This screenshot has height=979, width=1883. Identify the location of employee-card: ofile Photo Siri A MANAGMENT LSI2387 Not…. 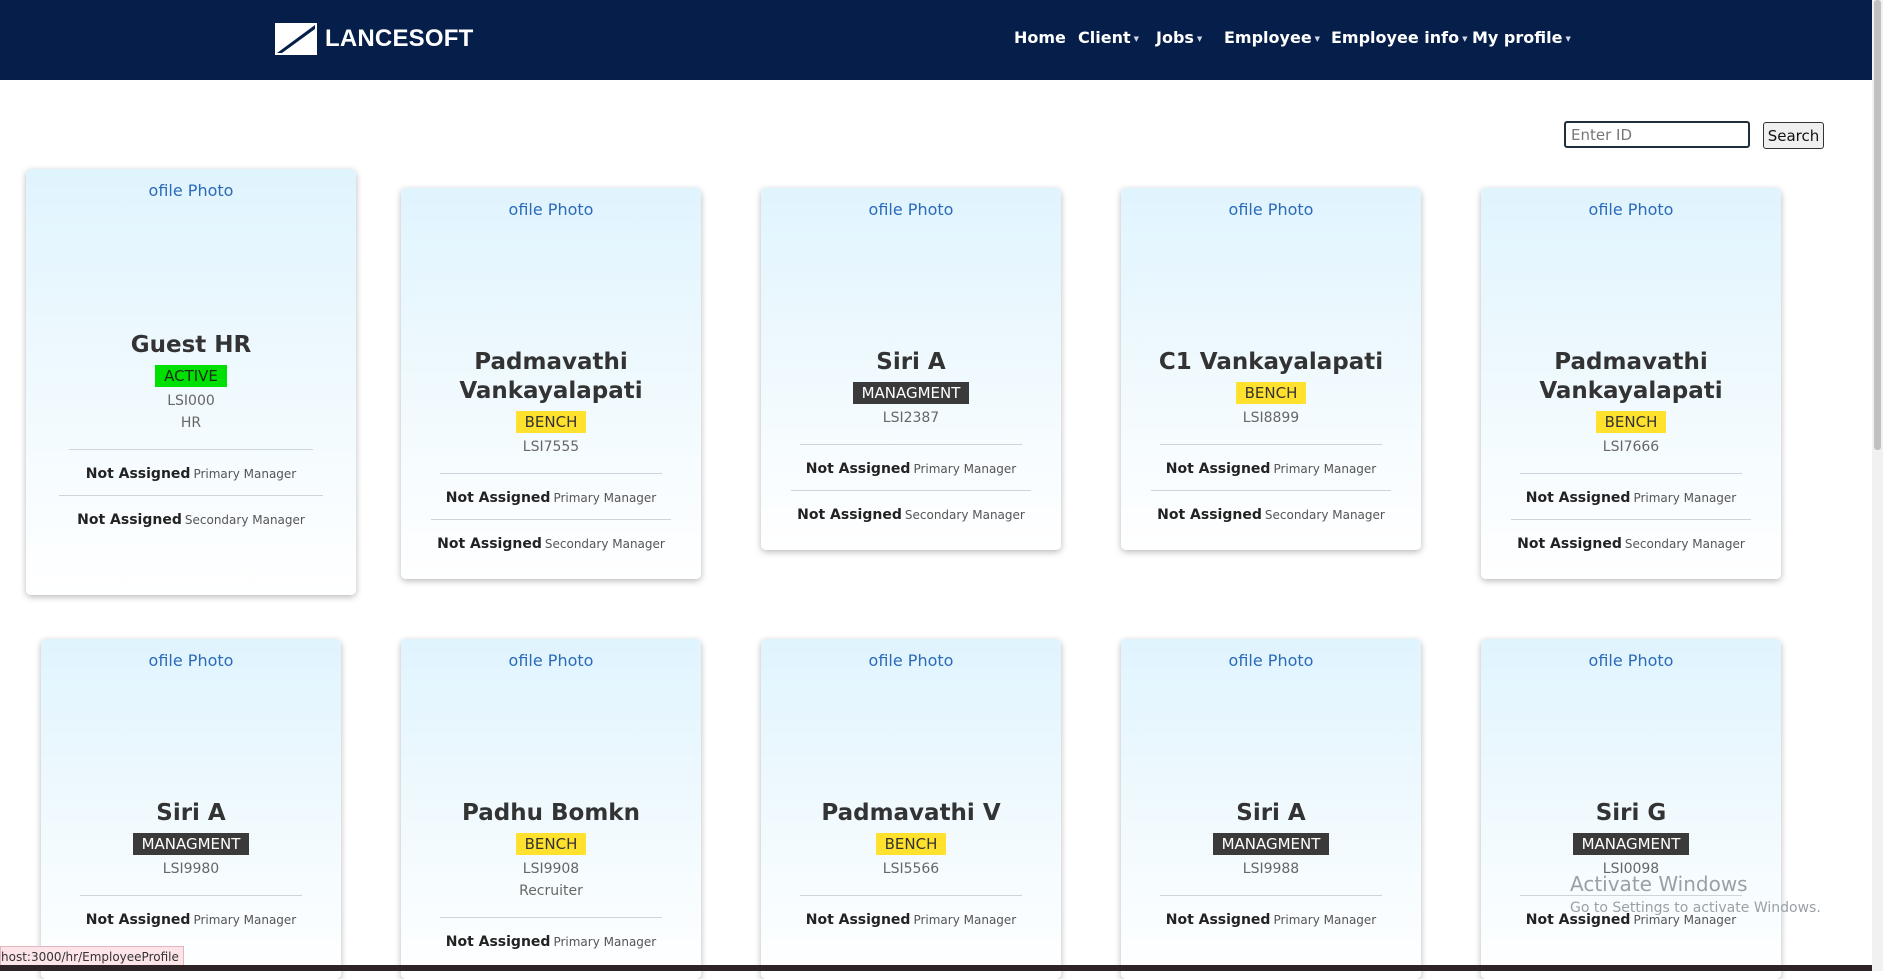
(911, 369).